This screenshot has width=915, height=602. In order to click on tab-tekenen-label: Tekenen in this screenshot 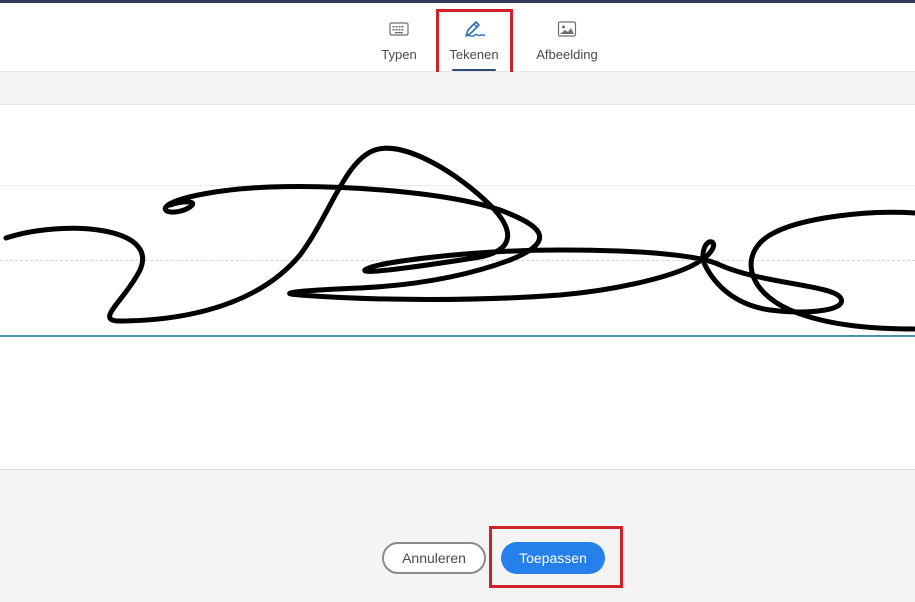, I will do `click(474, 54)`.